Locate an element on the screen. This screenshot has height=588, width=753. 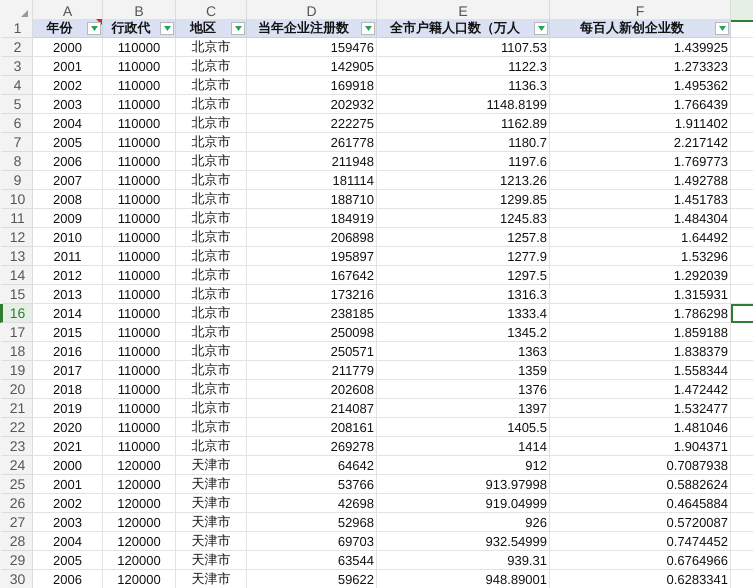
row-header: 1 is located at coordinates (16, 28).